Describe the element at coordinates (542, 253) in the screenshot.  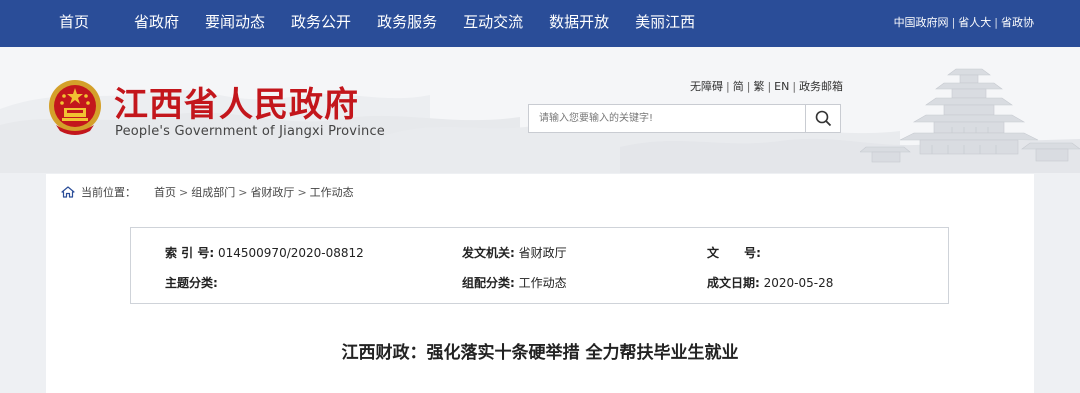
I see `meta-issuer-value: 省财政厅` at that location.